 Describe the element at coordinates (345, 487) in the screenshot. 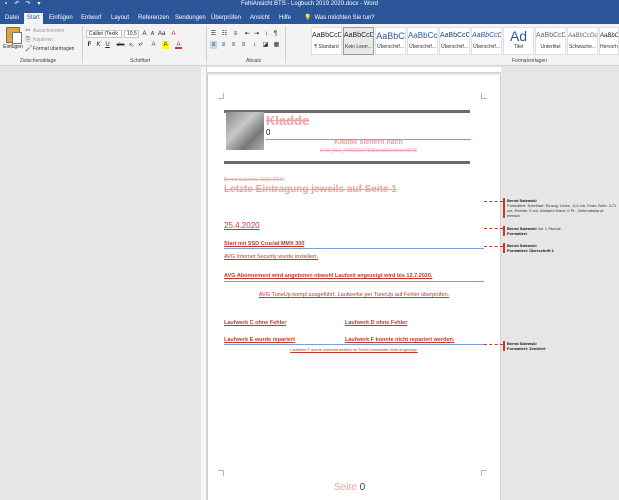

I see `footer-page-word: Seite` at that location.